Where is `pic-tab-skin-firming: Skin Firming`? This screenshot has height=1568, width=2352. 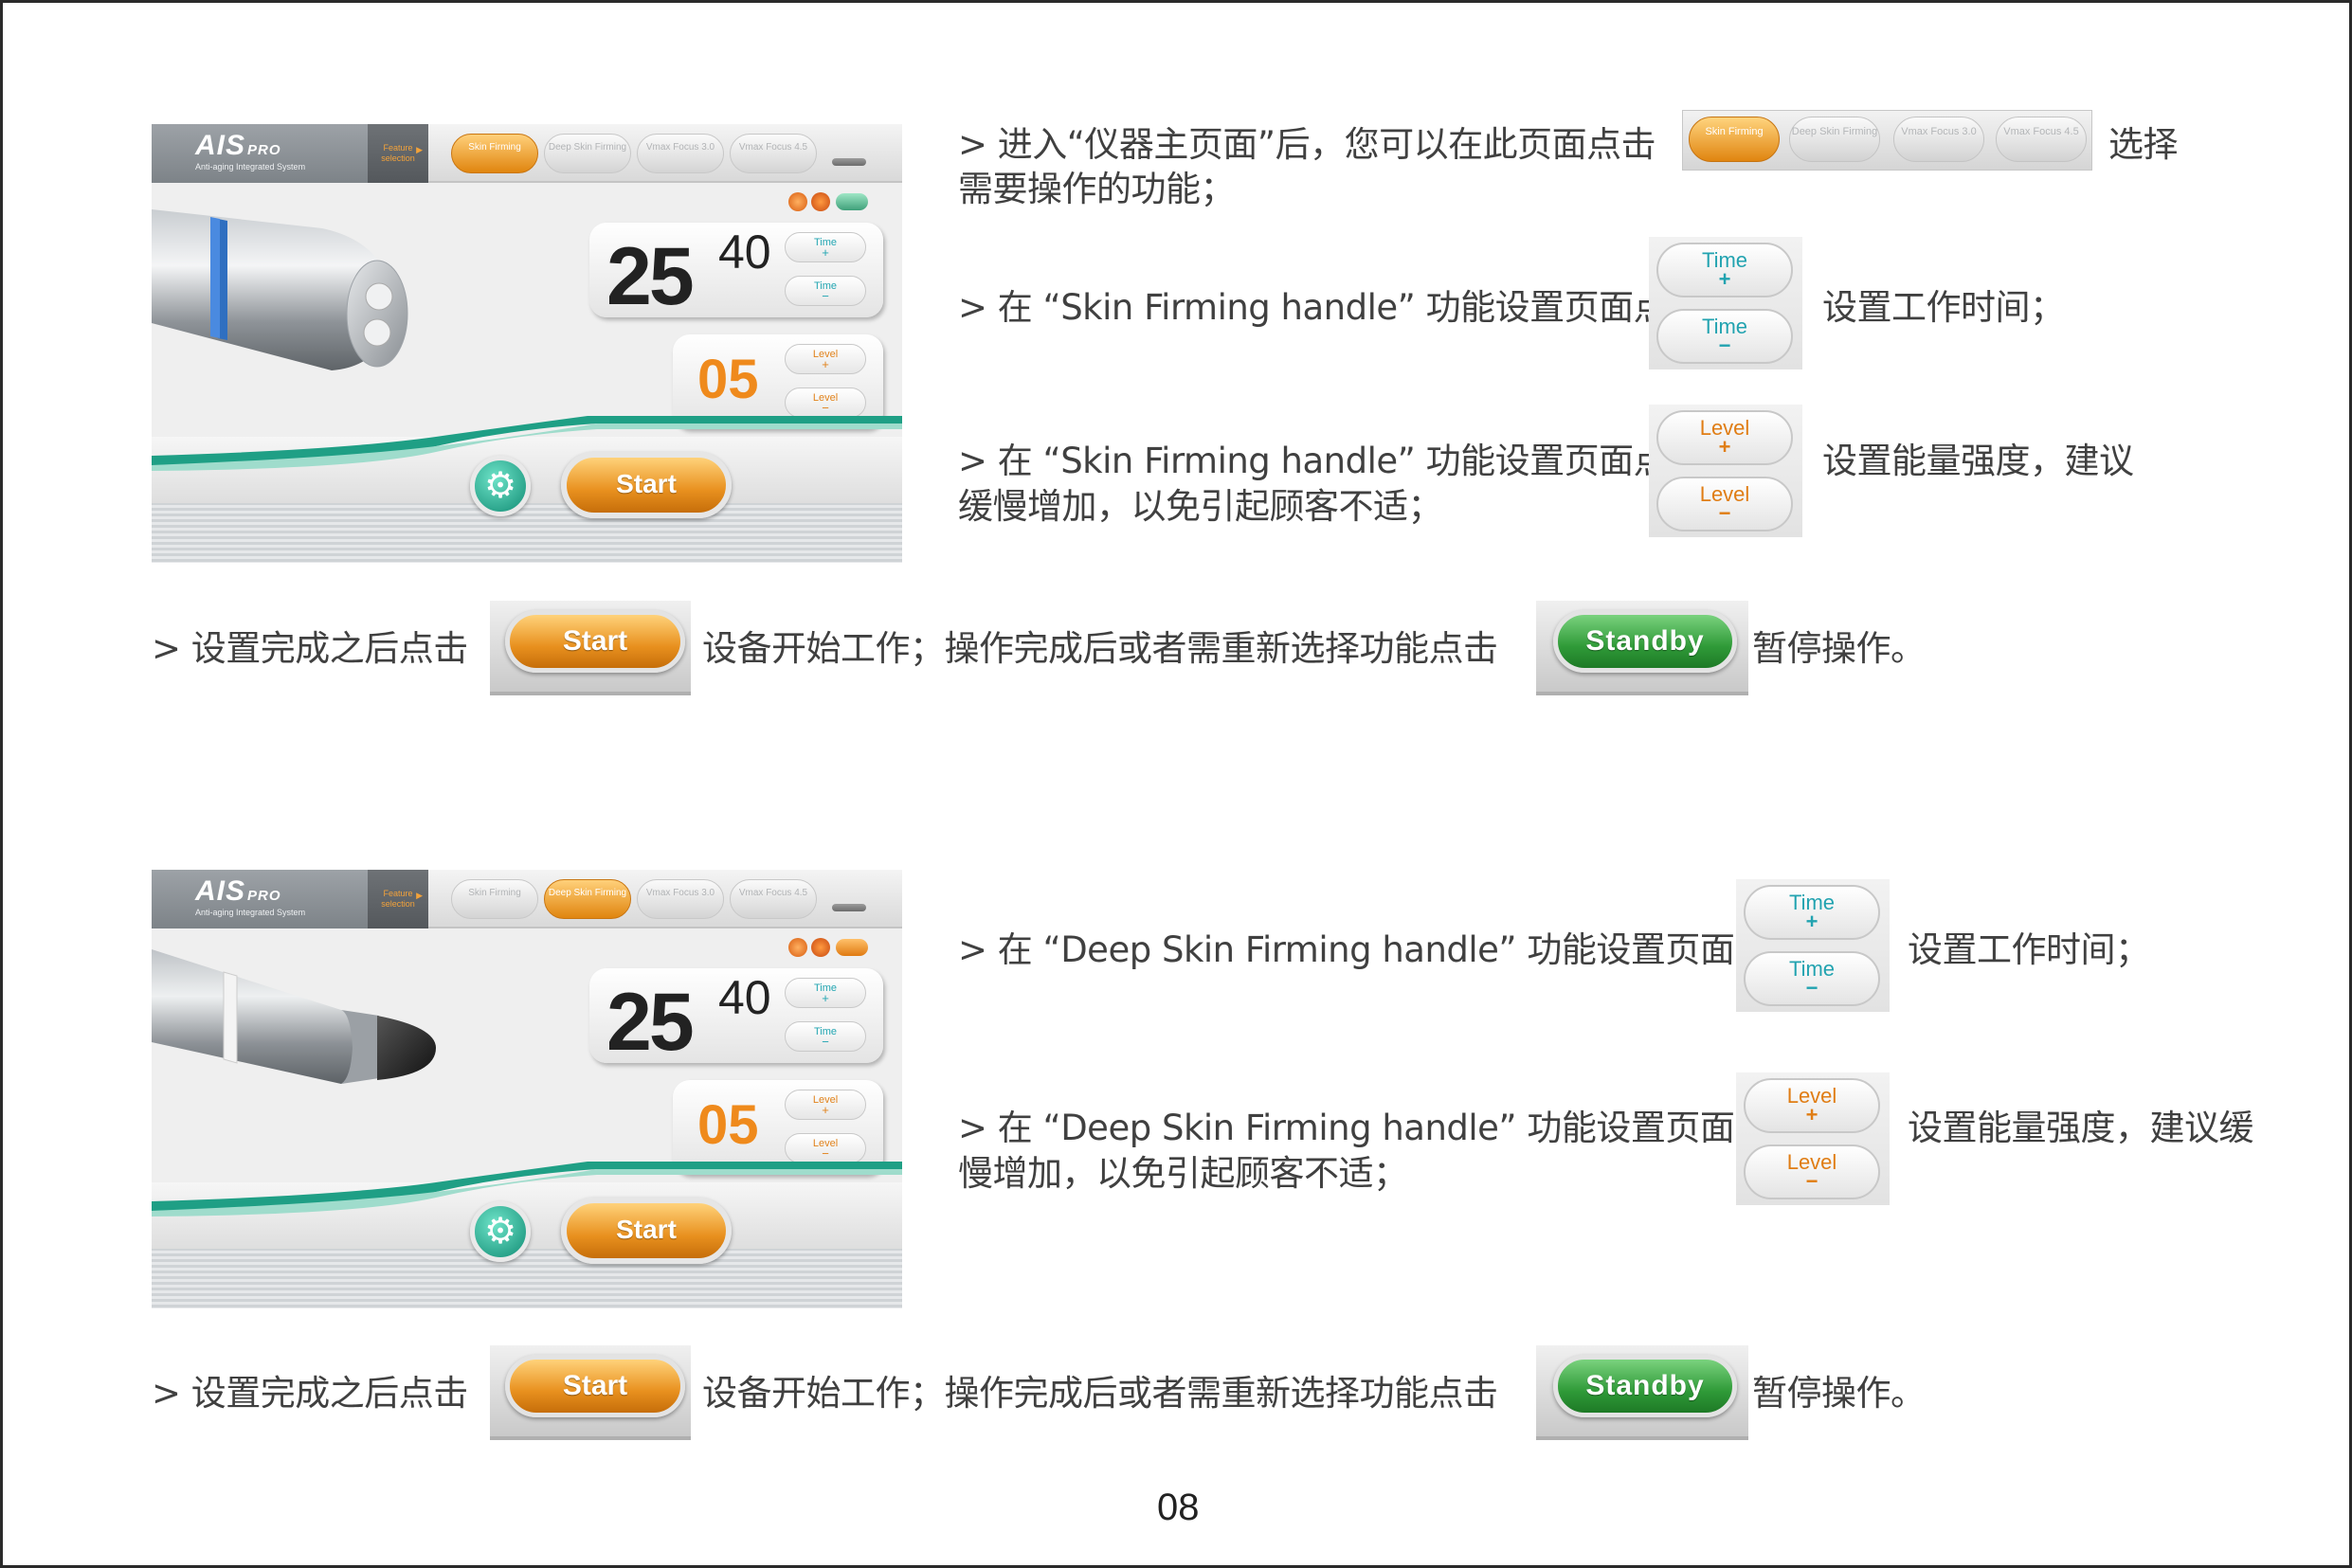
pic-tab-skin-firming: Skin Firming is located at coordinates (1735, 139).